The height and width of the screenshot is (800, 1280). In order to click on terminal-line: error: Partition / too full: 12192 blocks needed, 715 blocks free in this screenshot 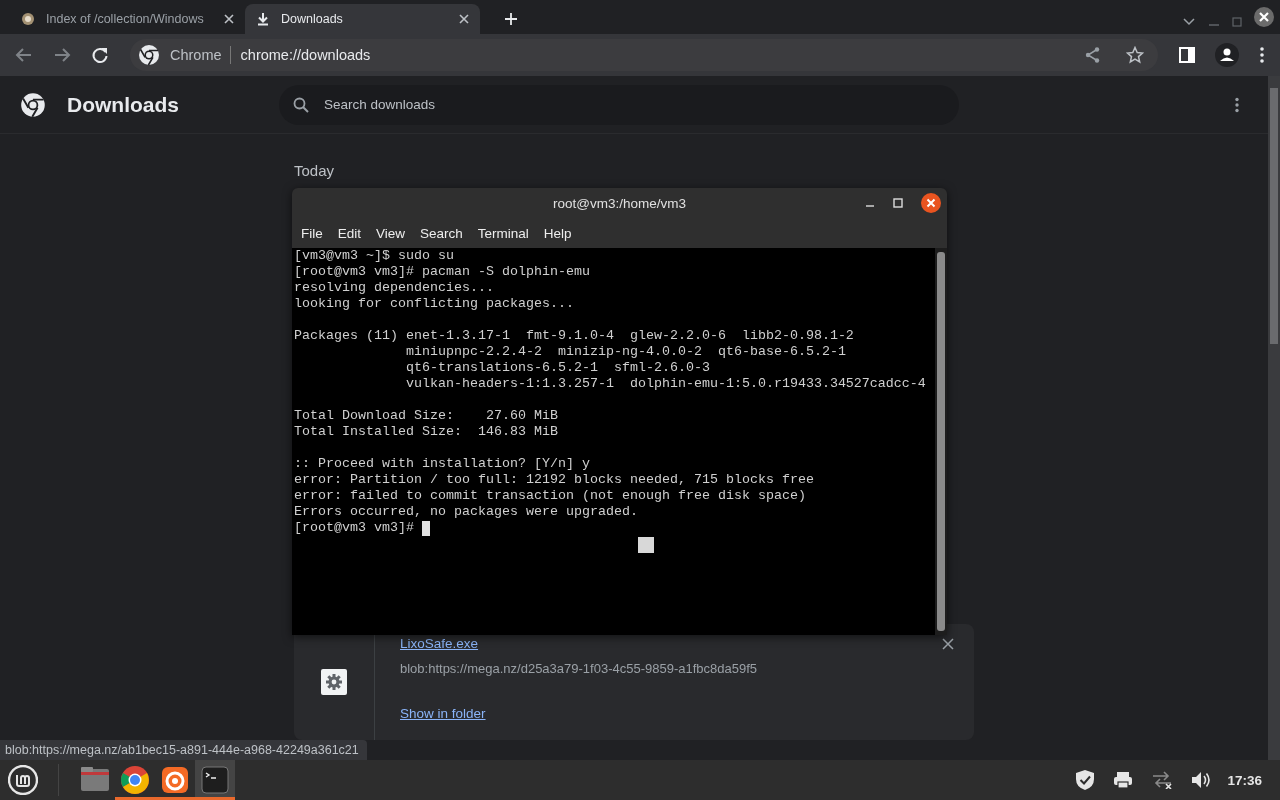, I will do `click(554, 480)`.